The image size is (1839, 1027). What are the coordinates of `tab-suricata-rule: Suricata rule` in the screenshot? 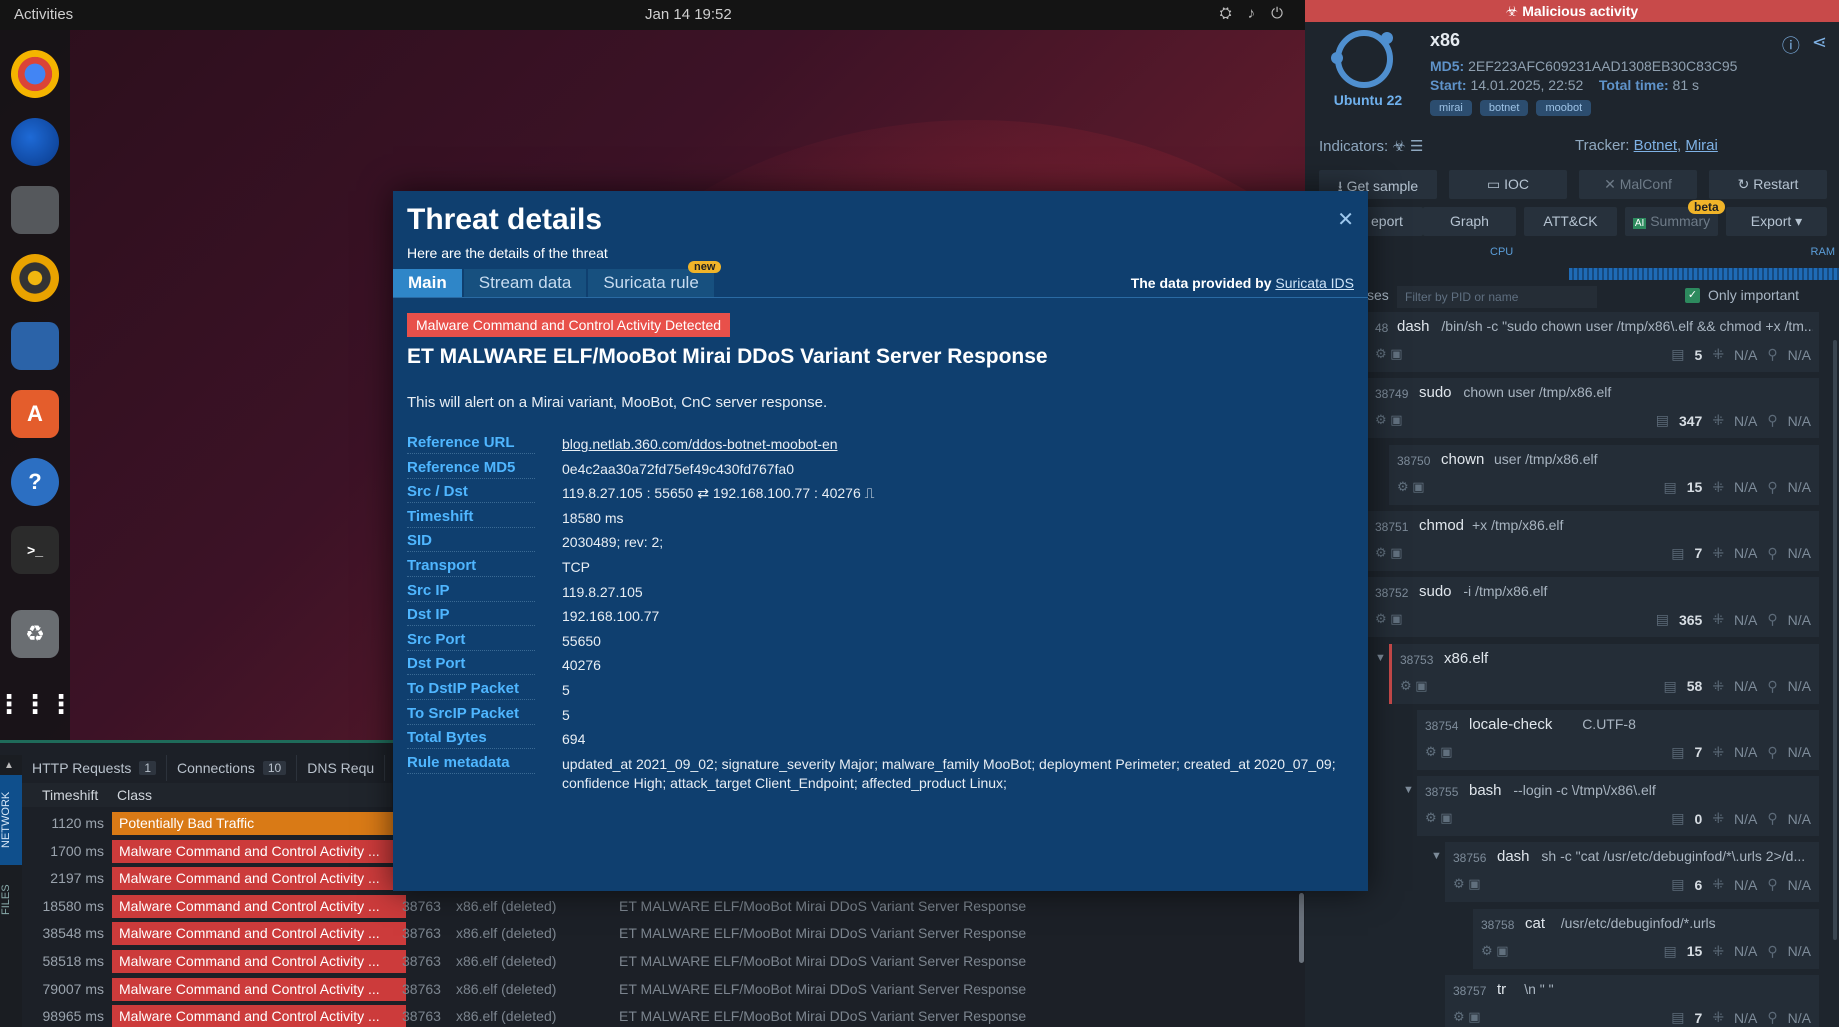 It's located at (651, 283).